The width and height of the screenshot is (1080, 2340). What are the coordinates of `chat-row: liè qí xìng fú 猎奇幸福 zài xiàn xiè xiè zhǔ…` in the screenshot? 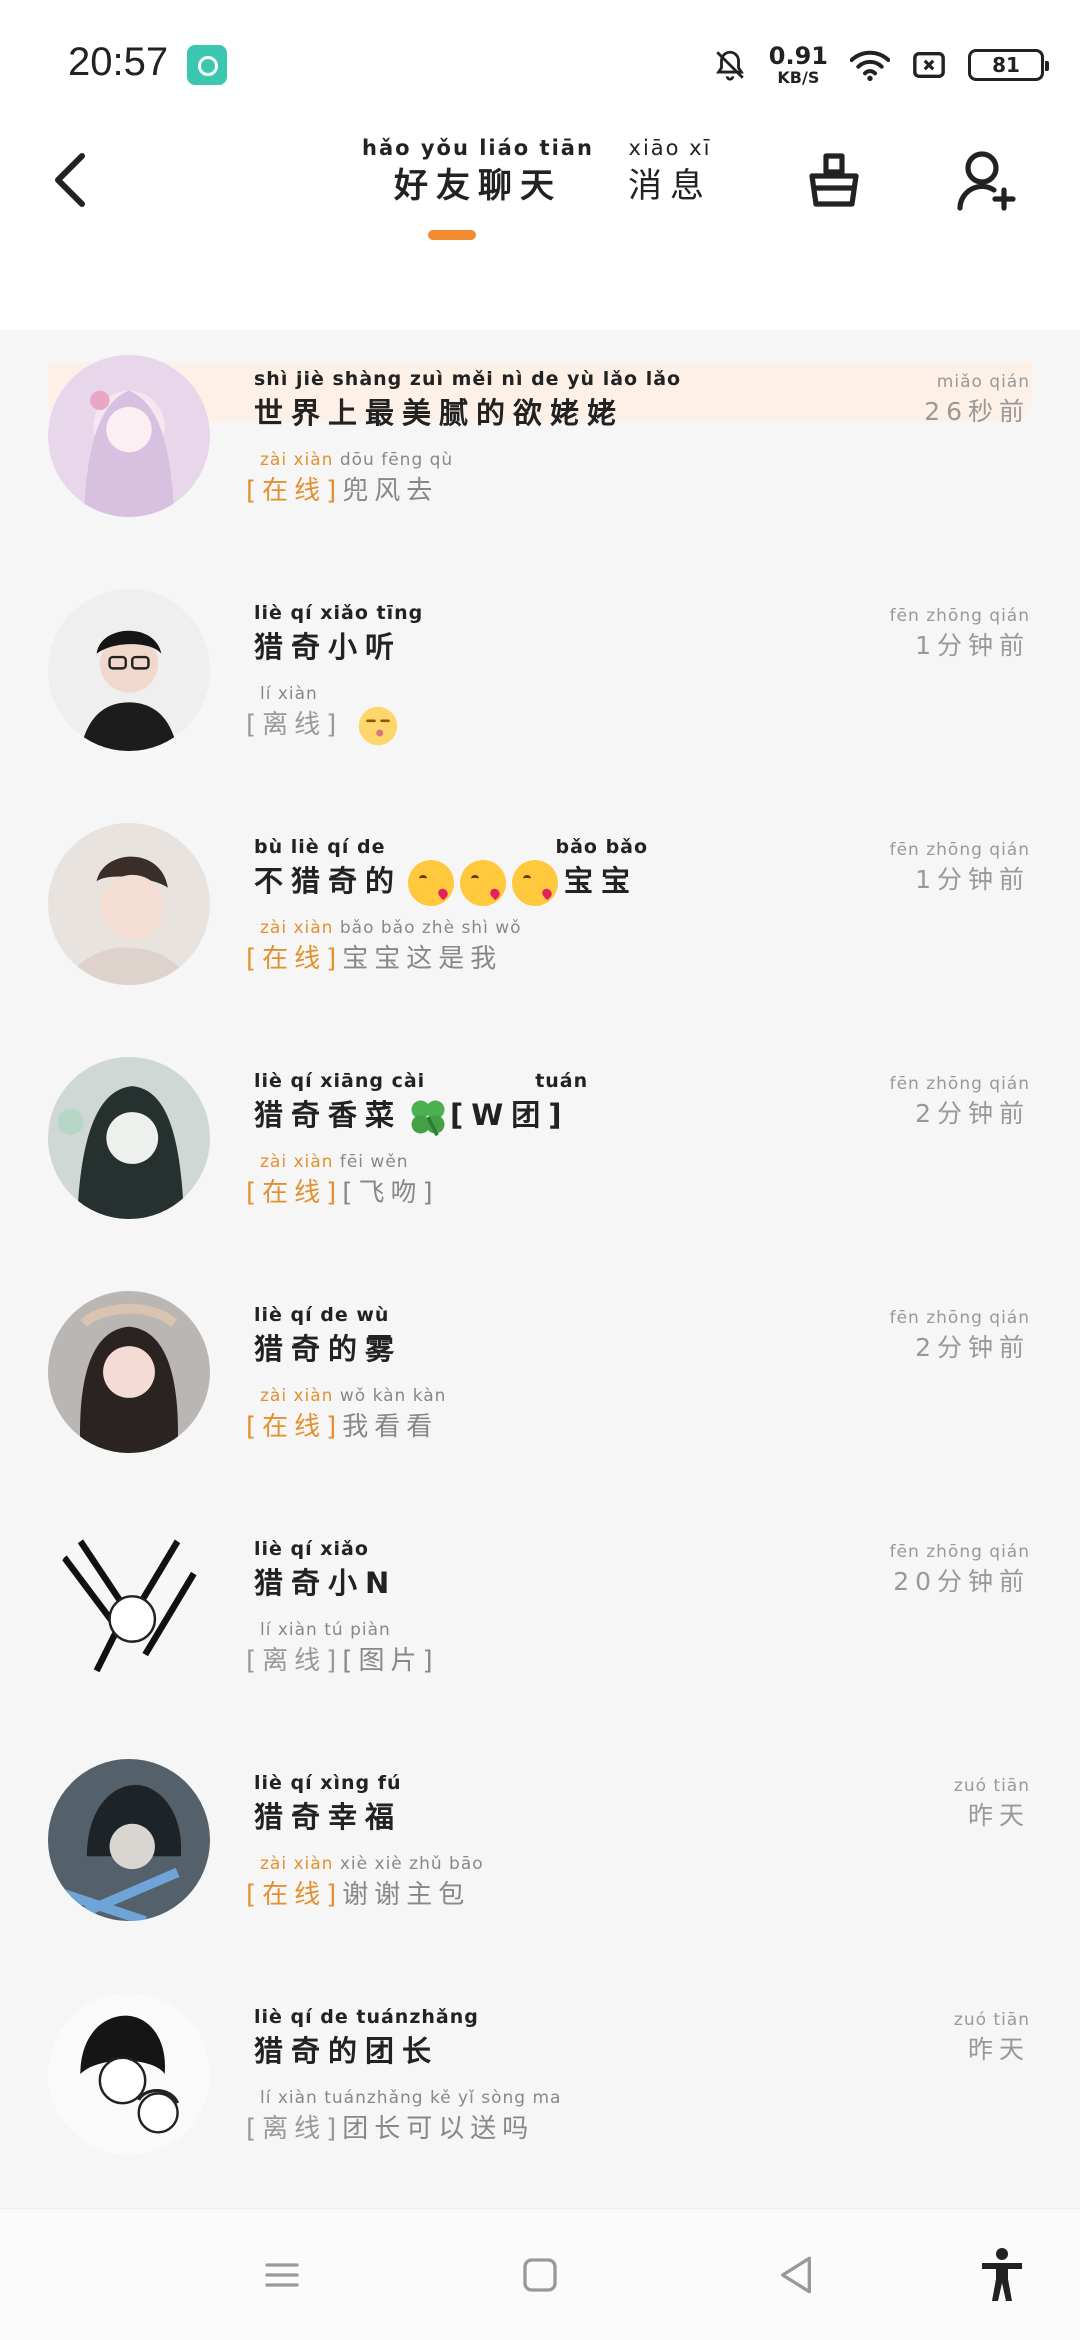 It's located at (540, 1851).